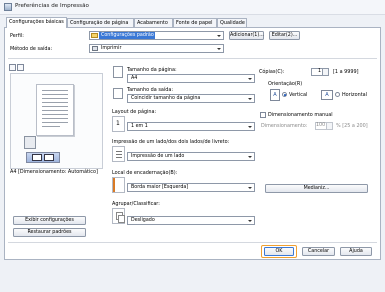 The image size is (385, 292). Describe the element at coordinates (191, 78) in the screenshot. I see `page-size-select: A4` at that location.